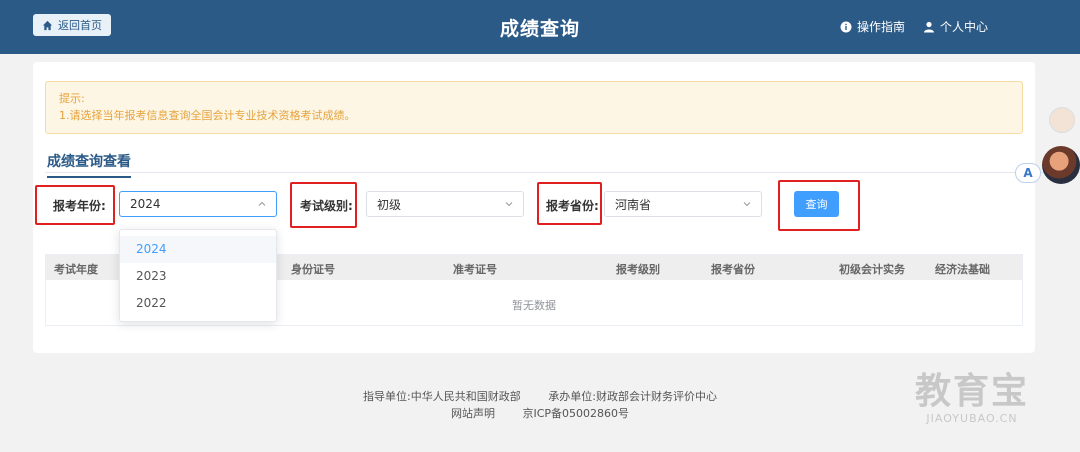 This screenshot has height=452, width=1080. Describe the element at coordinates (445, 204) in the screenshot. I see `level-select: 初级` at that location.